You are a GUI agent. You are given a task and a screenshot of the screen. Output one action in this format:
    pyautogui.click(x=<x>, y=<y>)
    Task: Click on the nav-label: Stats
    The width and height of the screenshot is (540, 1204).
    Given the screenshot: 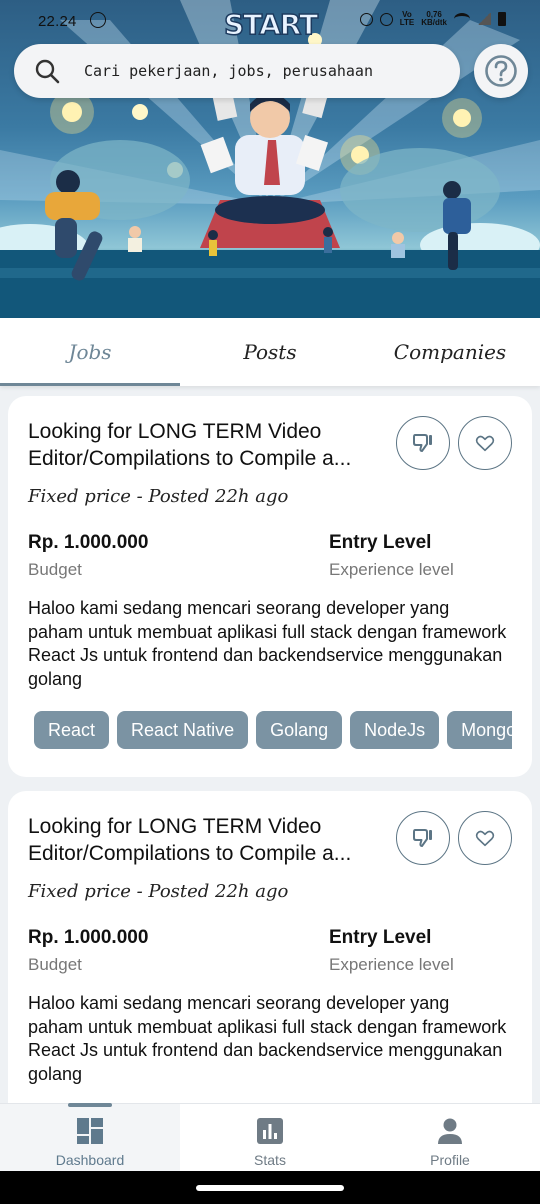 What is the action you would take?
    pyautogui.click(x=270, y=1160)
    